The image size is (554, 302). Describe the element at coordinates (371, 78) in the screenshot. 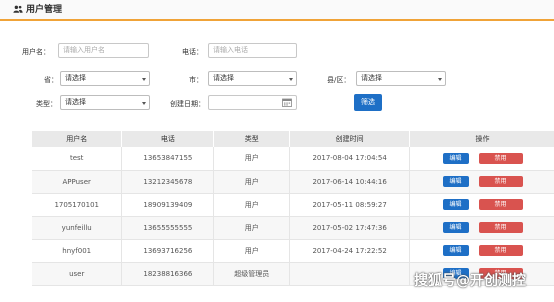

I see `county-select-value: 请选择` at that location.